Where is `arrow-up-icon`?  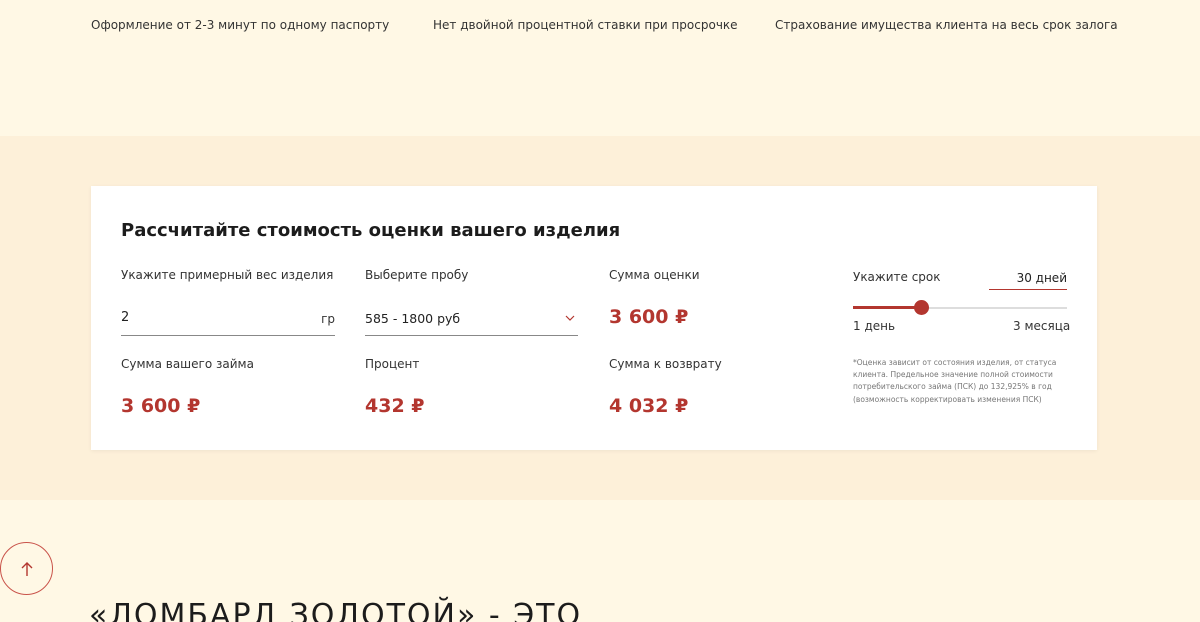
arrow-up-icon is located at coordinates (27, 569).